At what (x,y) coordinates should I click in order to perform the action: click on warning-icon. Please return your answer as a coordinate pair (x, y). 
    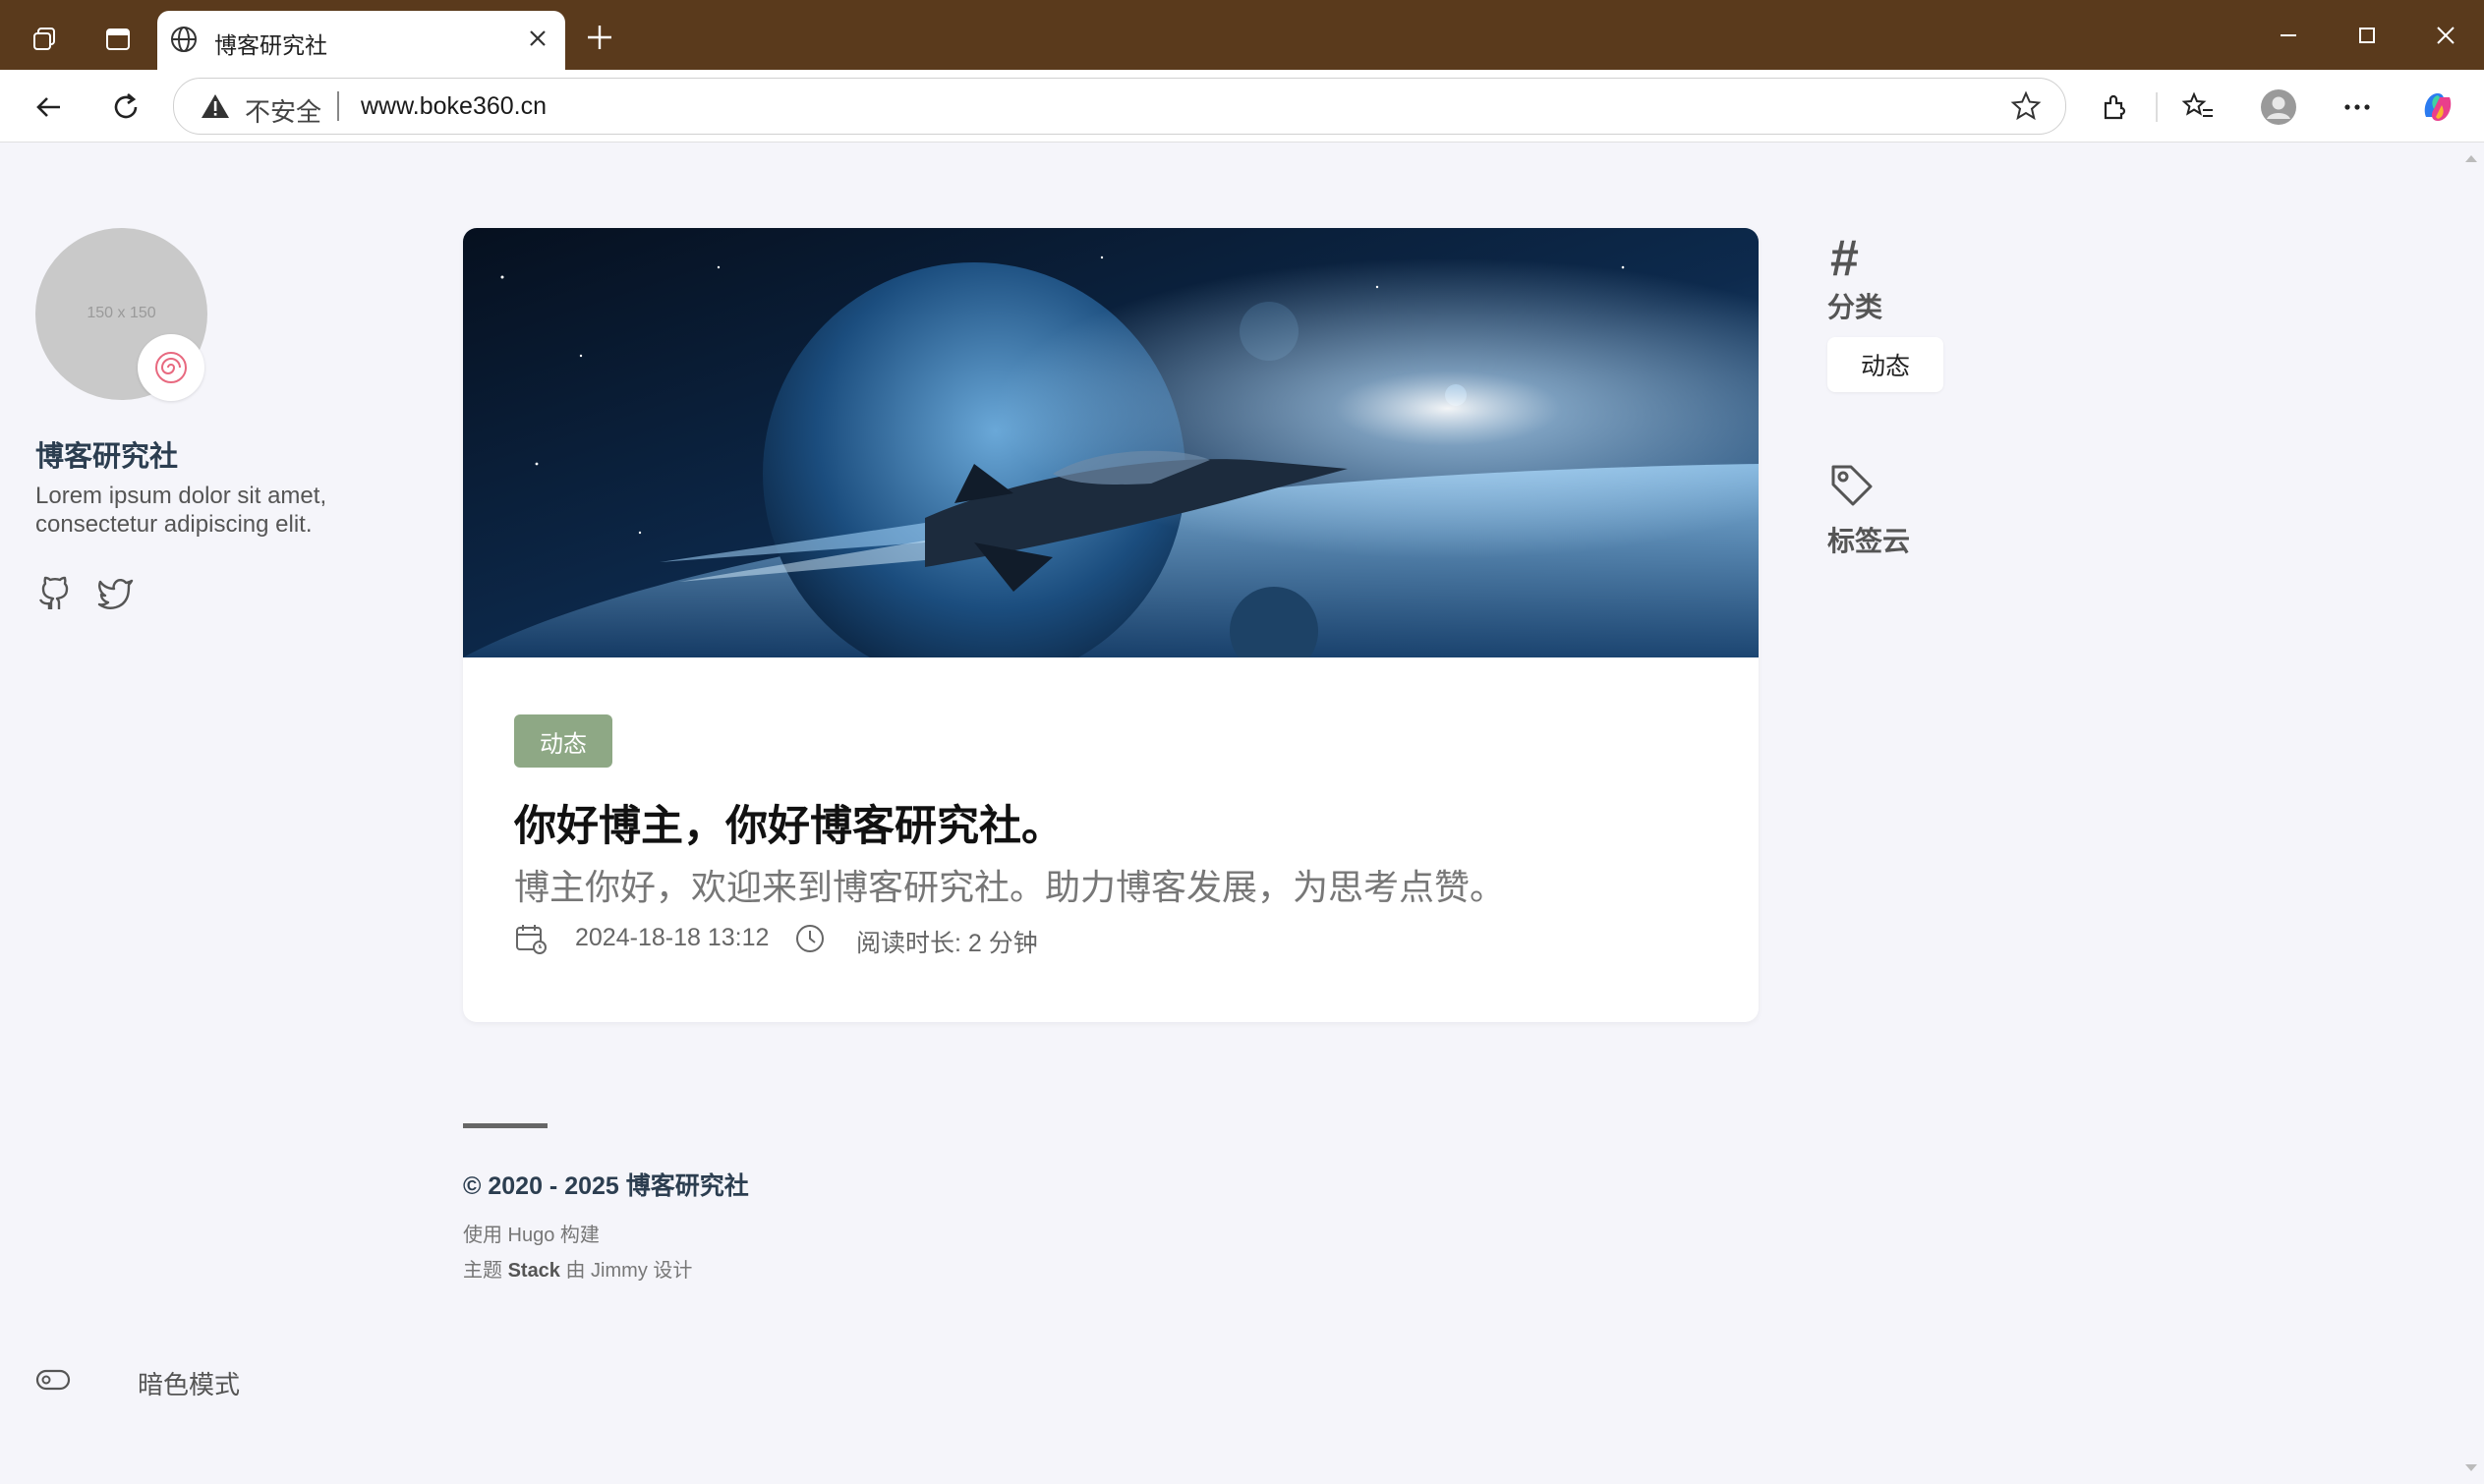
    Looking at the image, I should click on (215, 108).